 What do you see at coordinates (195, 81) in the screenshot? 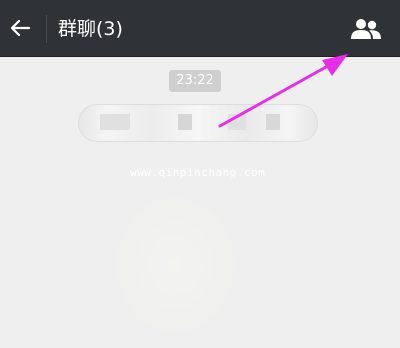
I see `timestamp-badge: 23:22` at bounding box center [195, 81].